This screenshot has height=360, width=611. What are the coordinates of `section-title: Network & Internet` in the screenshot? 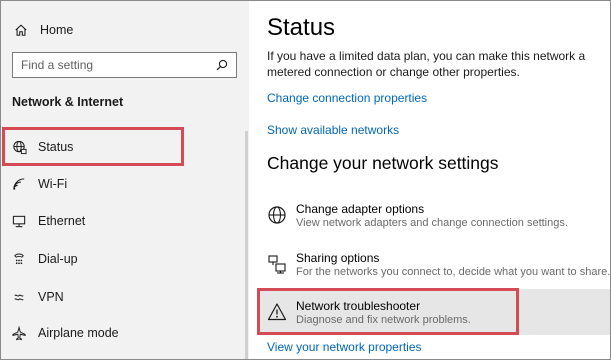 It's located at (68, 102).